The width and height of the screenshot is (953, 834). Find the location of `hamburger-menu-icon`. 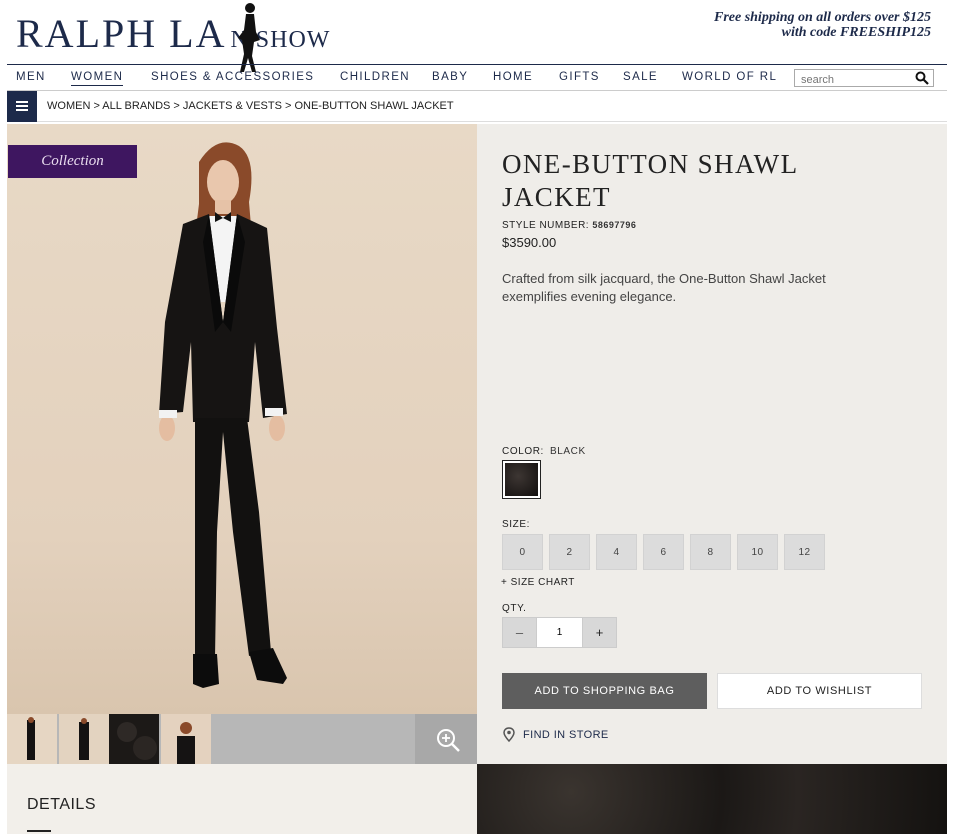

hamburger-menu-icon is located at coordinates (22, 106).